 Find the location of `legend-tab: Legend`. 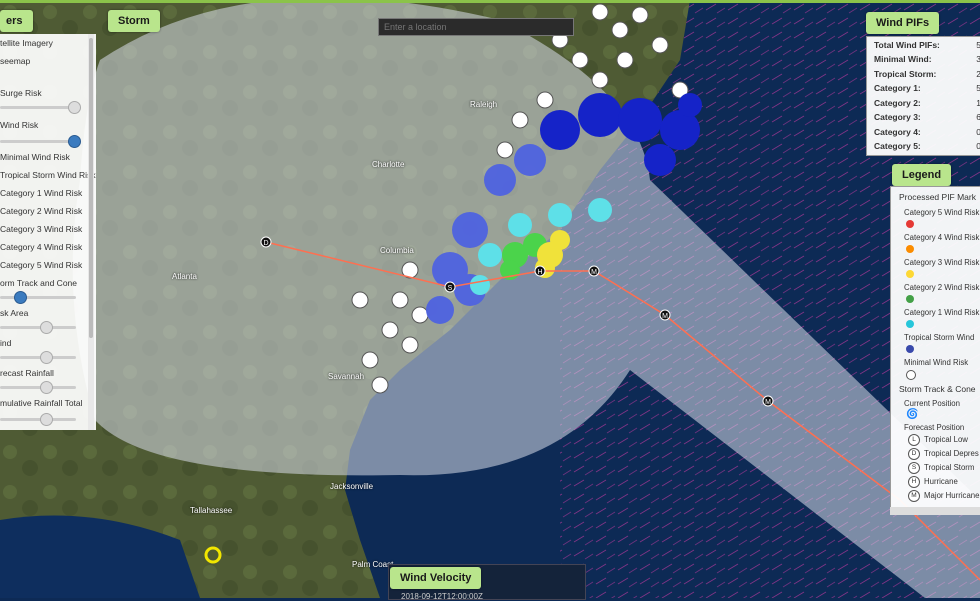

legend-tab: Legend is located at coordinates (922, 175).